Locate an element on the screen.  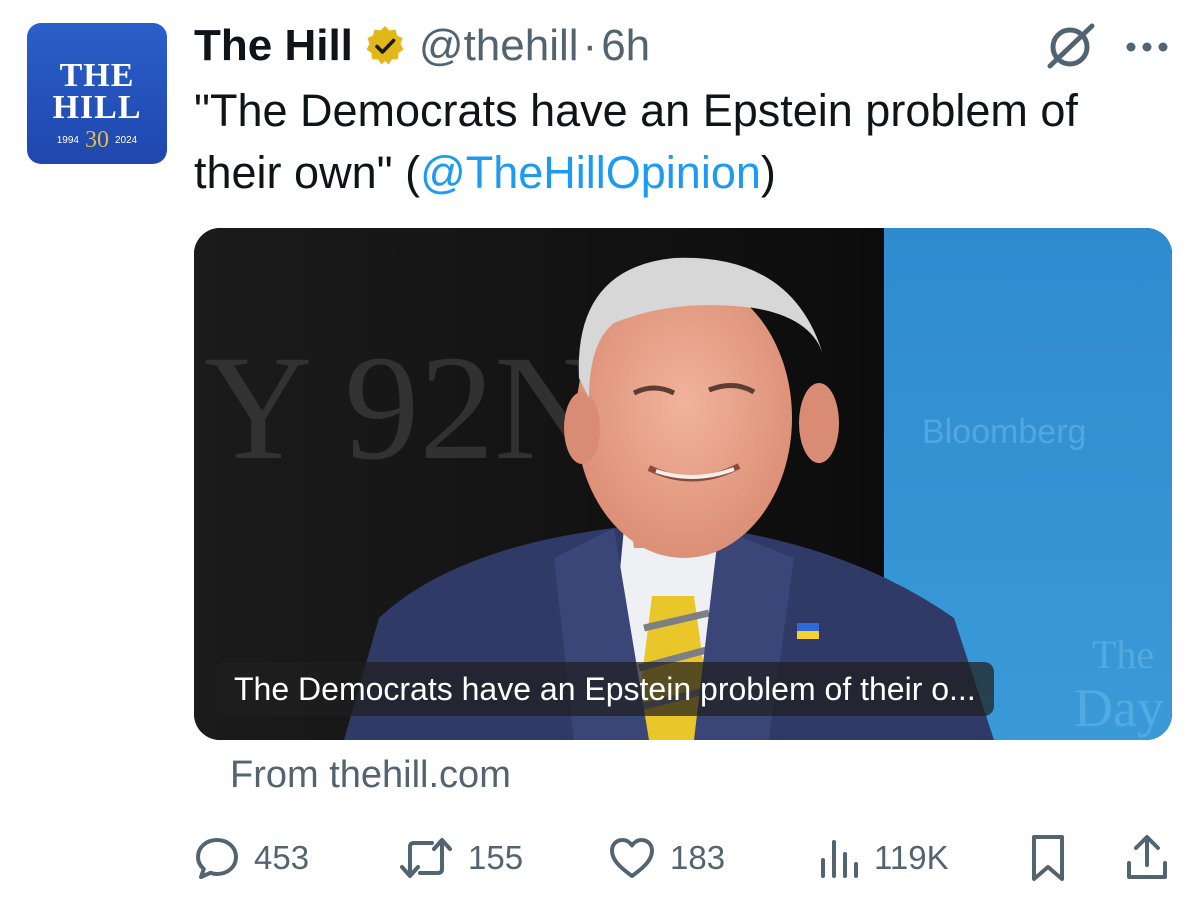
svg-text: Bloomberg is located at coordinates (1004, 432).